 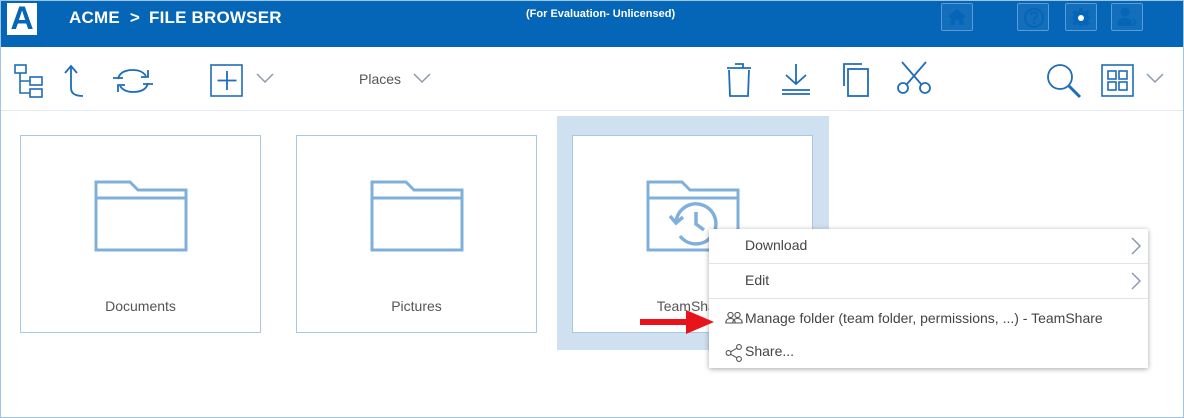 What do you see at coordinates (796, 79) in the screenshot?
I see `download-icon` at bounding box center [796, 79].